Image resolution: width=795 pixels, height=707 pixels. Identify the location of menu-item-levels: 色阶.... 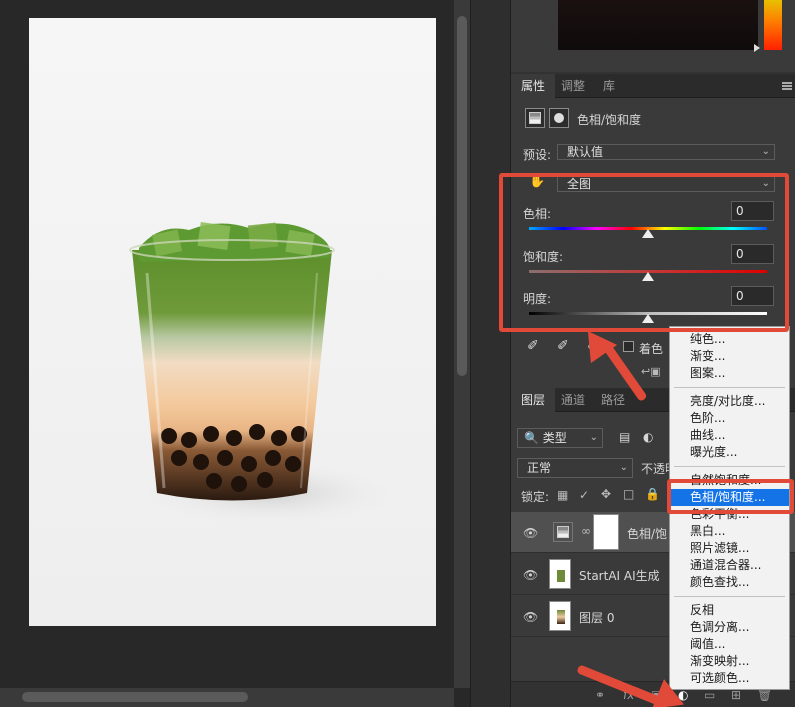
(729, 418).